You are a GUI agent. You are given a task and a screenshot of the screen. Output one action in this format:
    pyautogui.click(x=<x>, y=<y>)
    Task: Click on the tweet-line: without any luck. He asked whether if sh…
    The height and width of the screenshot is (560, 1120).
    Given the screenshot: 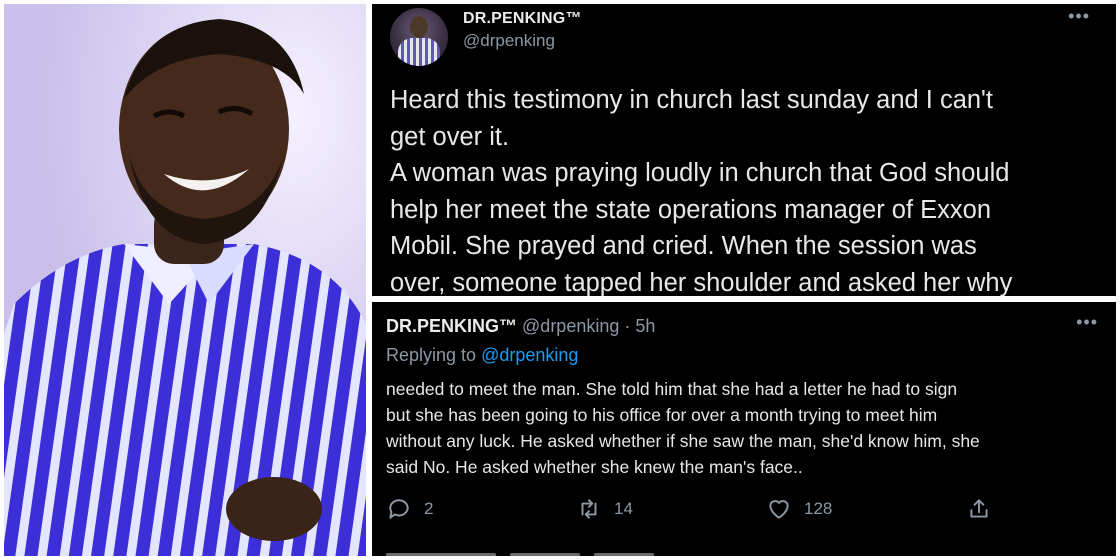 What is the action you would take?
    pyautogui.click(x=683, y=441)
    